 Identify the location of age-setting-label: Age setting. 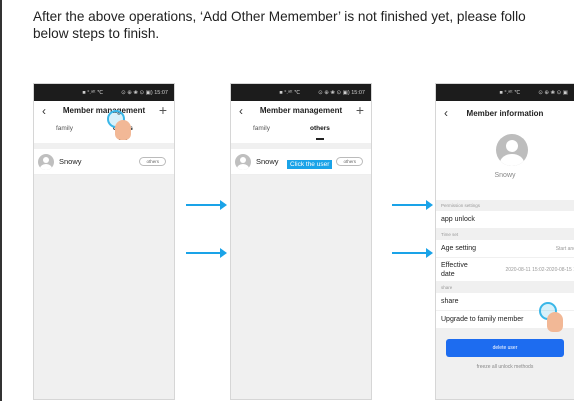
(459, 248).